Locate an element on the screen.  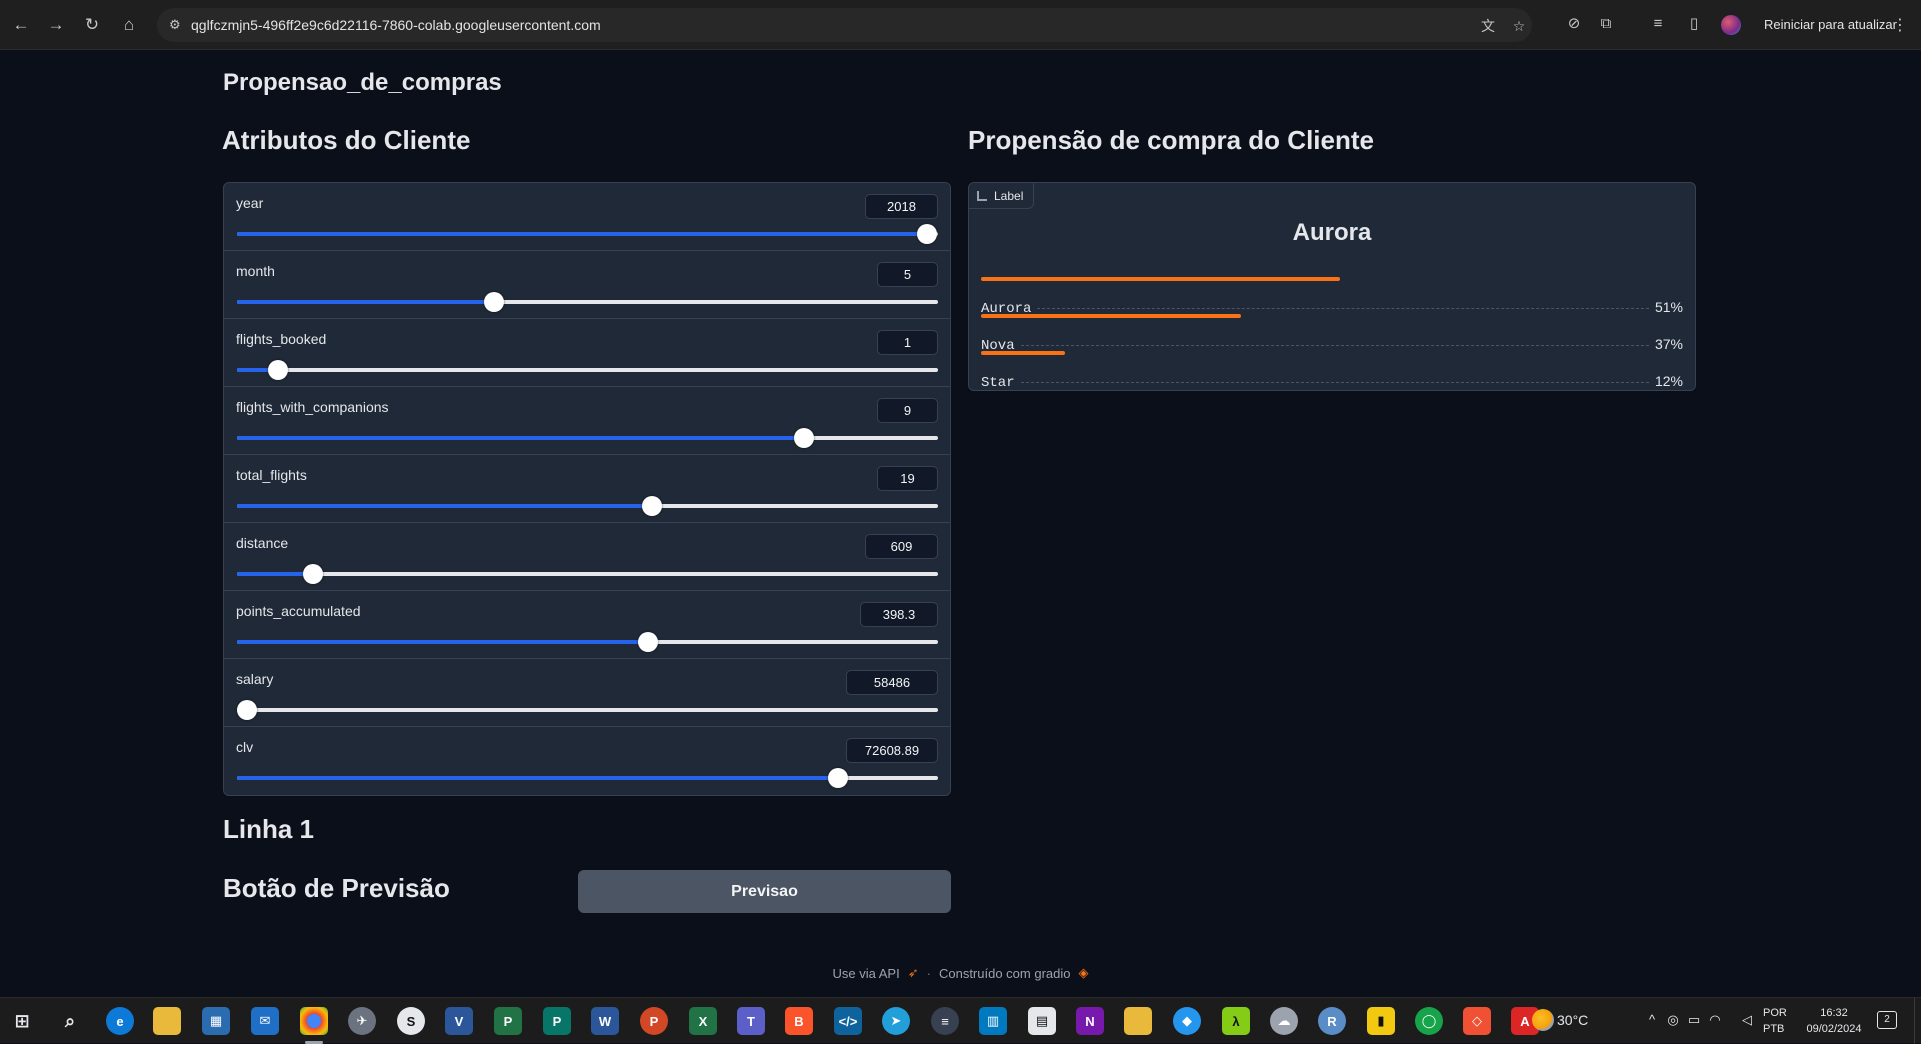
extensions-icon: ⧉ is located at coordinates (1606, 24).